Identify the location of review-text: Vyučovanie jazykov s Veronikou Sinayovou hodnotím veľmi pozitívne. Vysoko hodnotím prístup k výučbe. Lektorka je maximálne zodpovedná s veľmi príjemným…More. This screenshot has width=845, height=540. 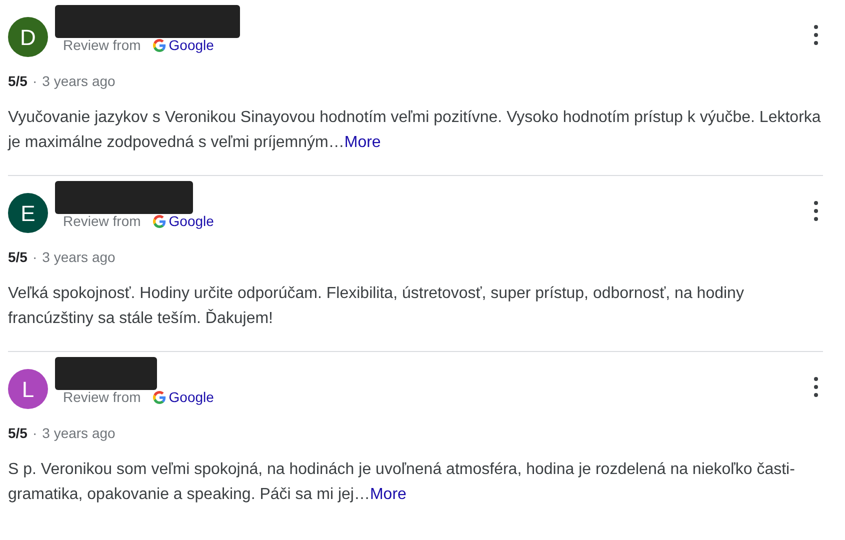
(415, 130).